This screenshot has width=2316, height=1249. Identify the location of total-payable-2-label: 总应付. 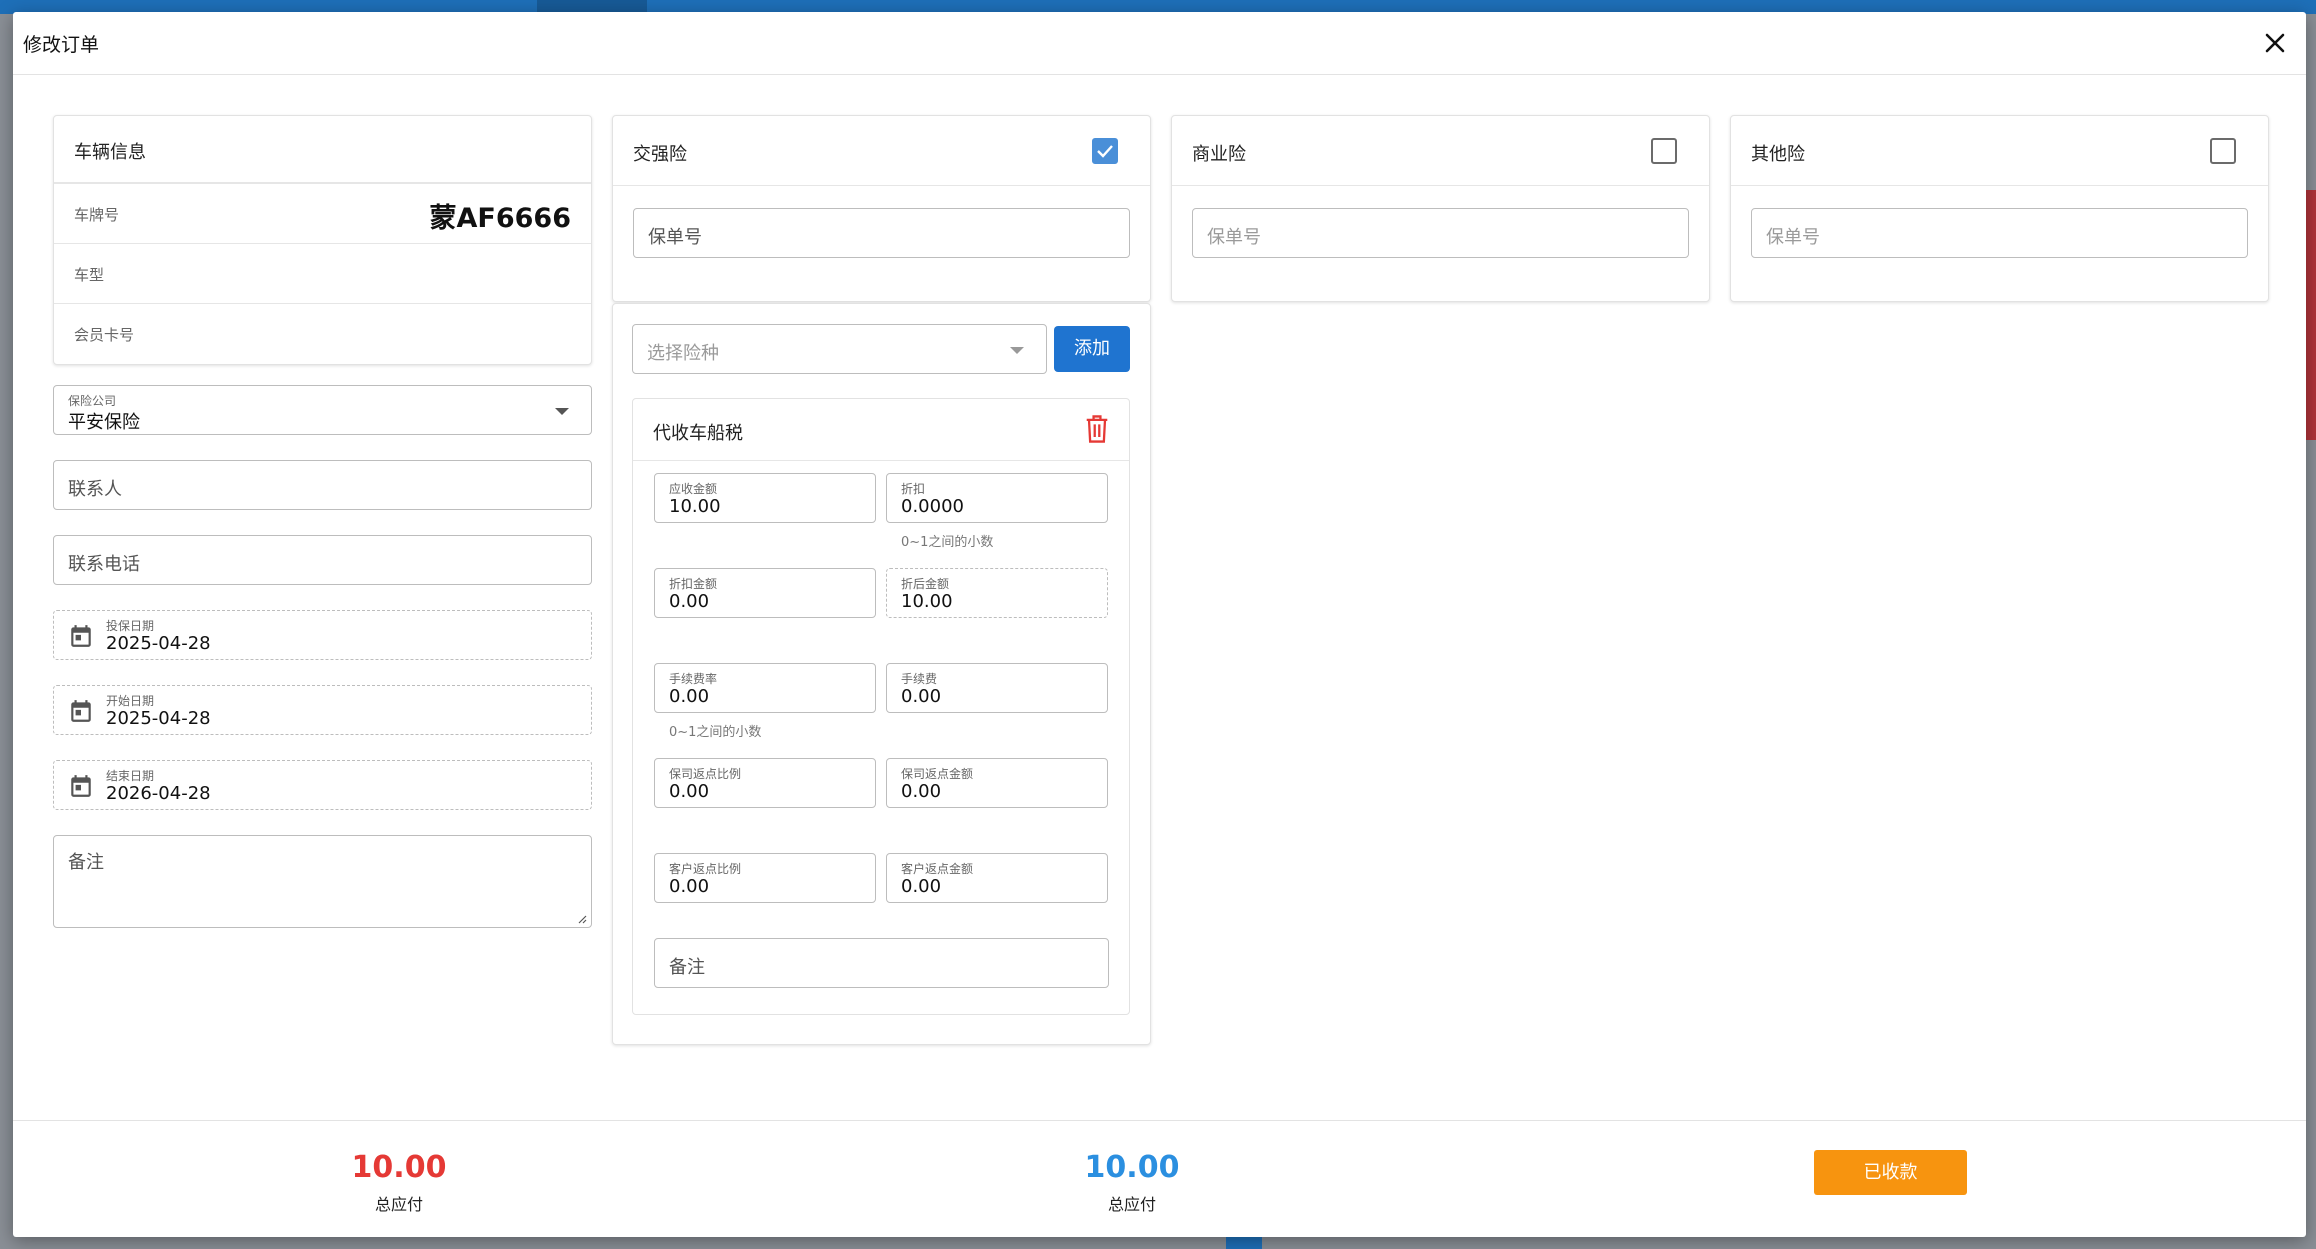
(1131, 1204).